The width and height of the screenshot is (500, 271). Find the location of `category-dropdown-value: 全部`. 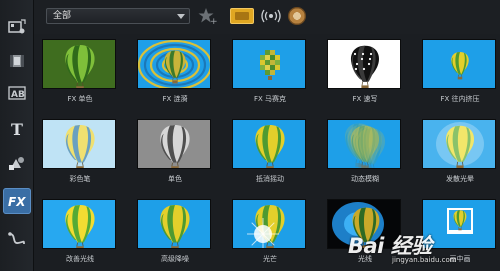

category-dropdown-value: 全部 is located at coordinates (62, 16).